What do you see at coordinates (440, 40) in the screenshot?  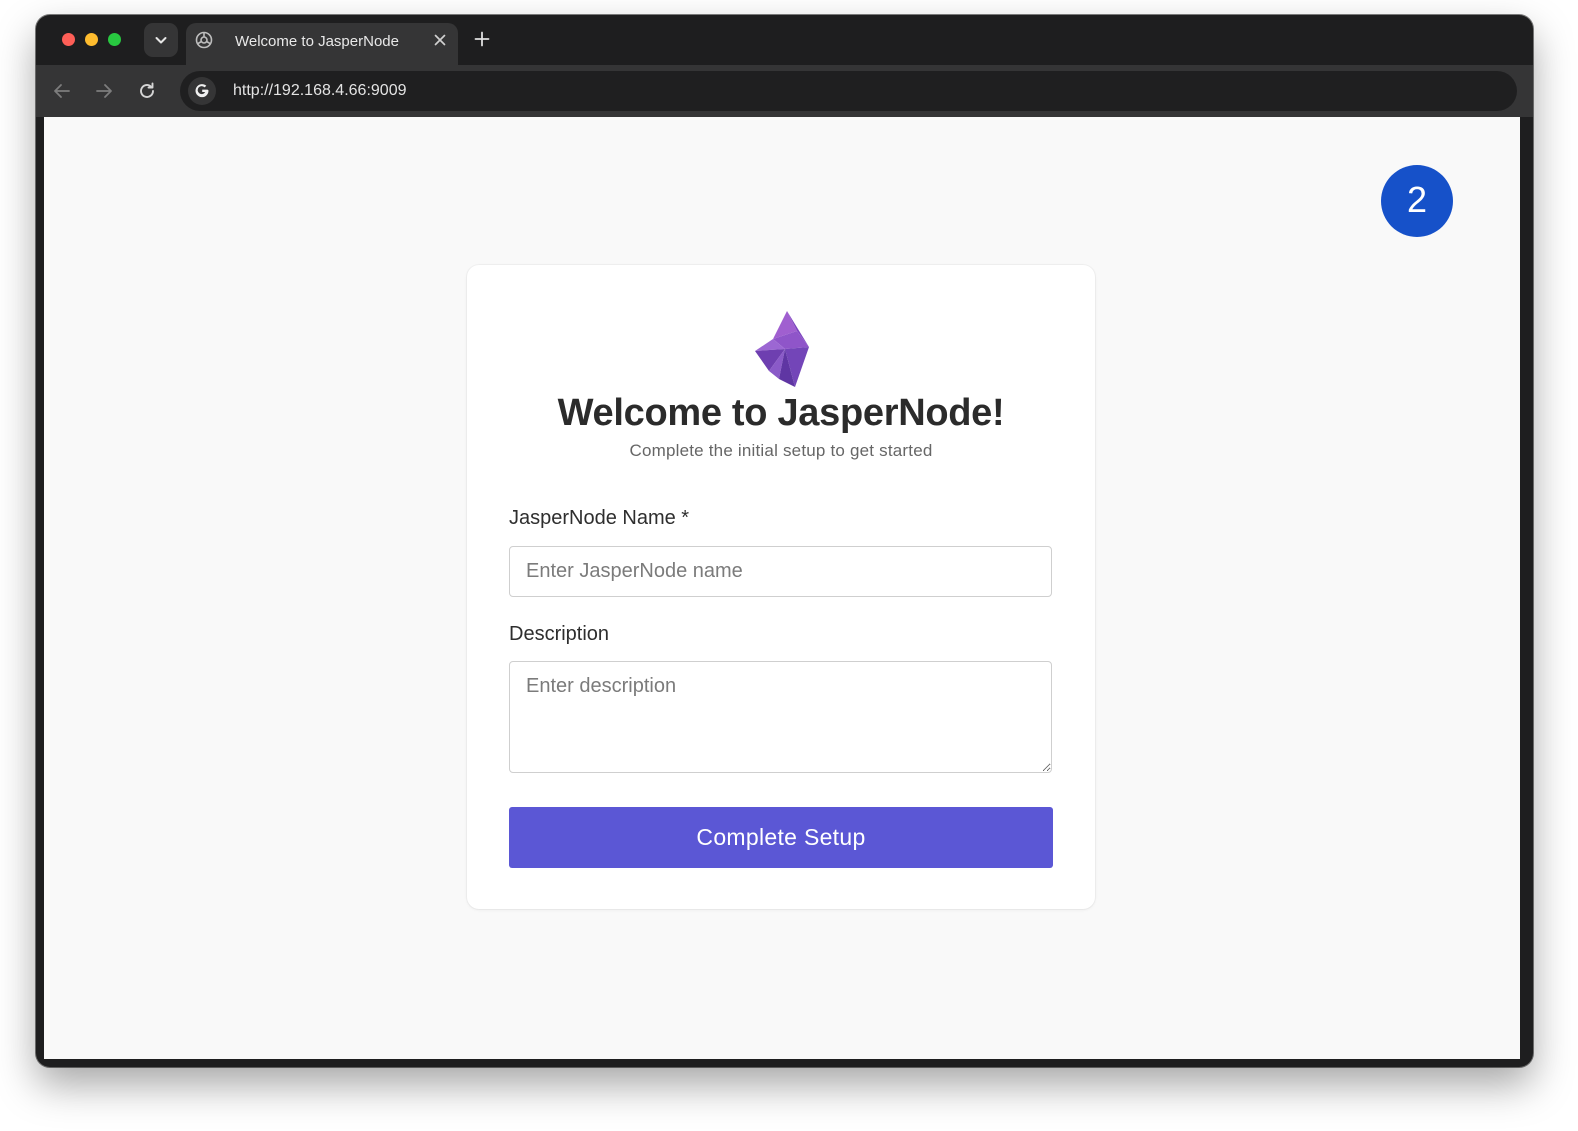 I see `close-icon` at bounding box center [440, 40].